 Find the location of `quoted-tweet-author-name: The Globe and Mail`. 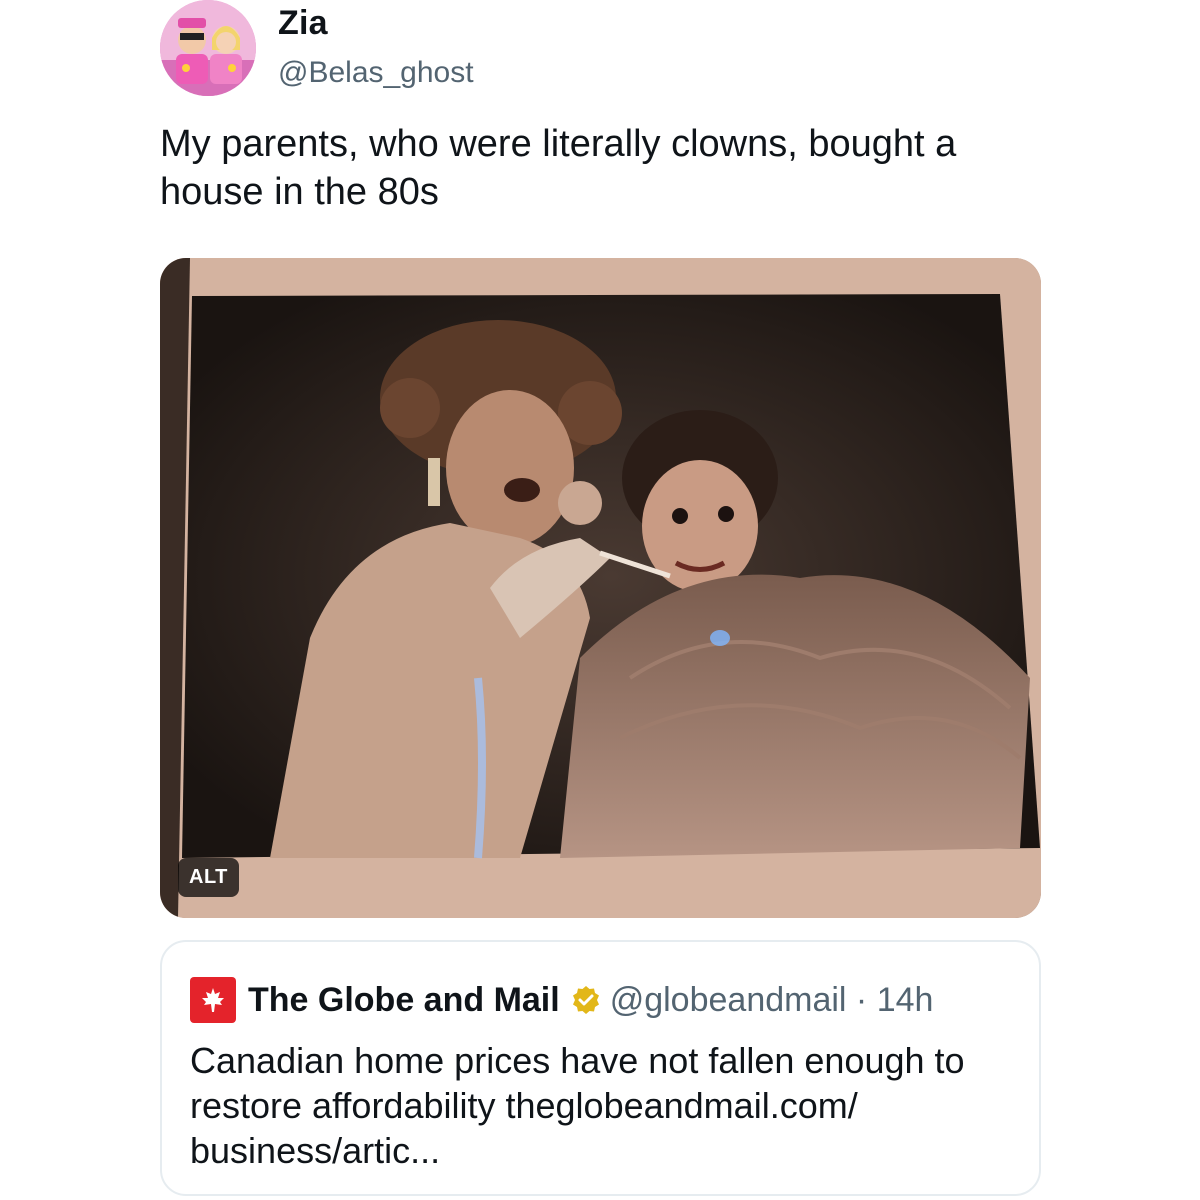

quoted-tweet-author-name: The Globe and Mail is located at coordinates (404, 1000).